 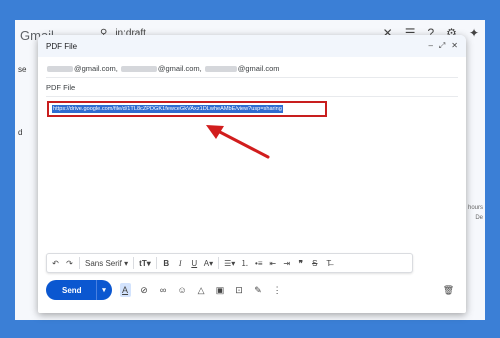 I want to click on trash-icon: 🗑, so click(x=448, y=290).